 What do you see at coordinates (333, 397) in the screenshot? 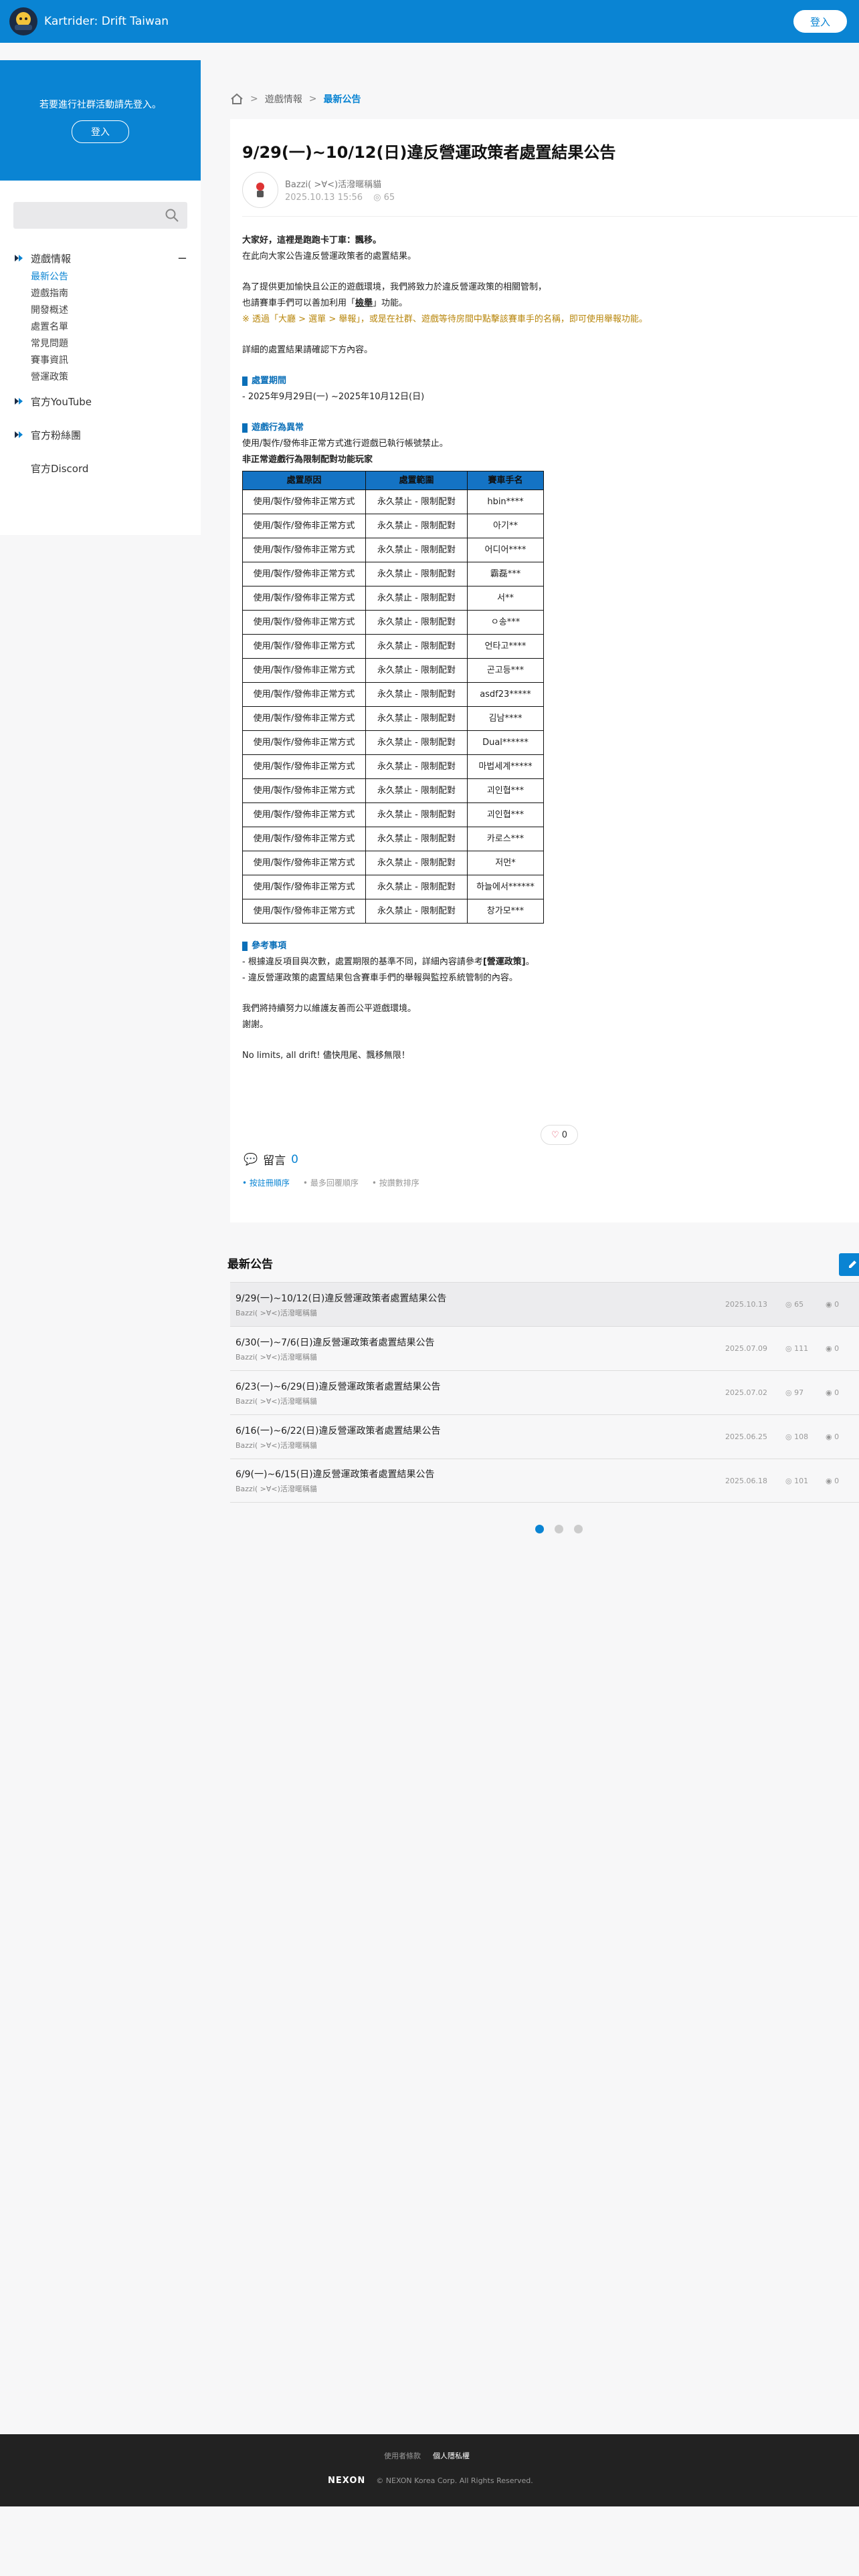
I see `period-text: - 2025年9月29日(一) ~2025年10月12日(日)` at bounding box center [333, 397].